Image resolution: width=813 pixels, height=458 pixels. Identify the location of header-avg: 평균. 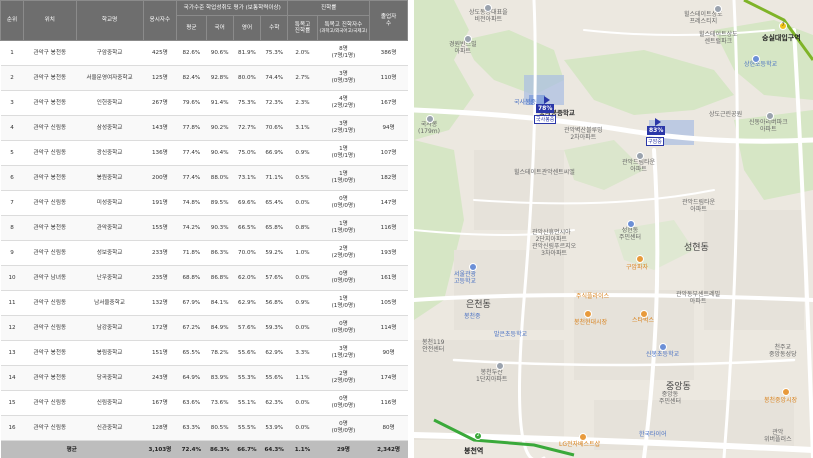
(191, 28).